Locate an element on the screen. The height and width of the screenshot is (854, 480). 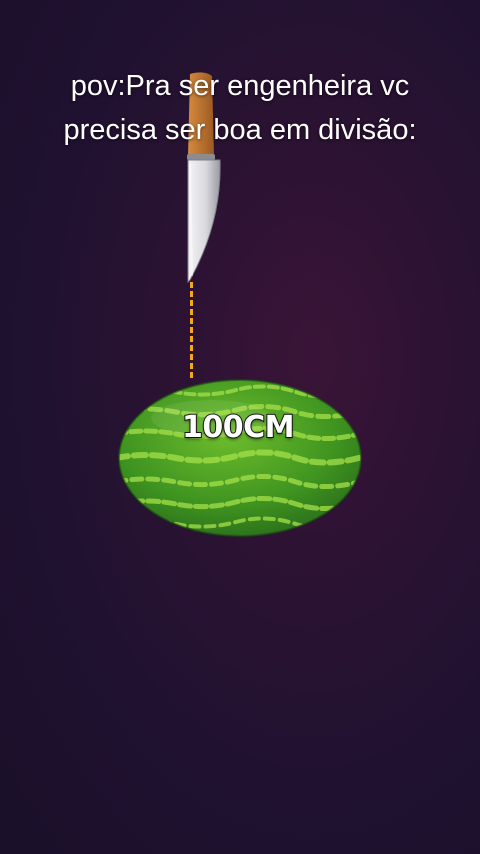
watermelon-icon is located at coordinates (240, 458).